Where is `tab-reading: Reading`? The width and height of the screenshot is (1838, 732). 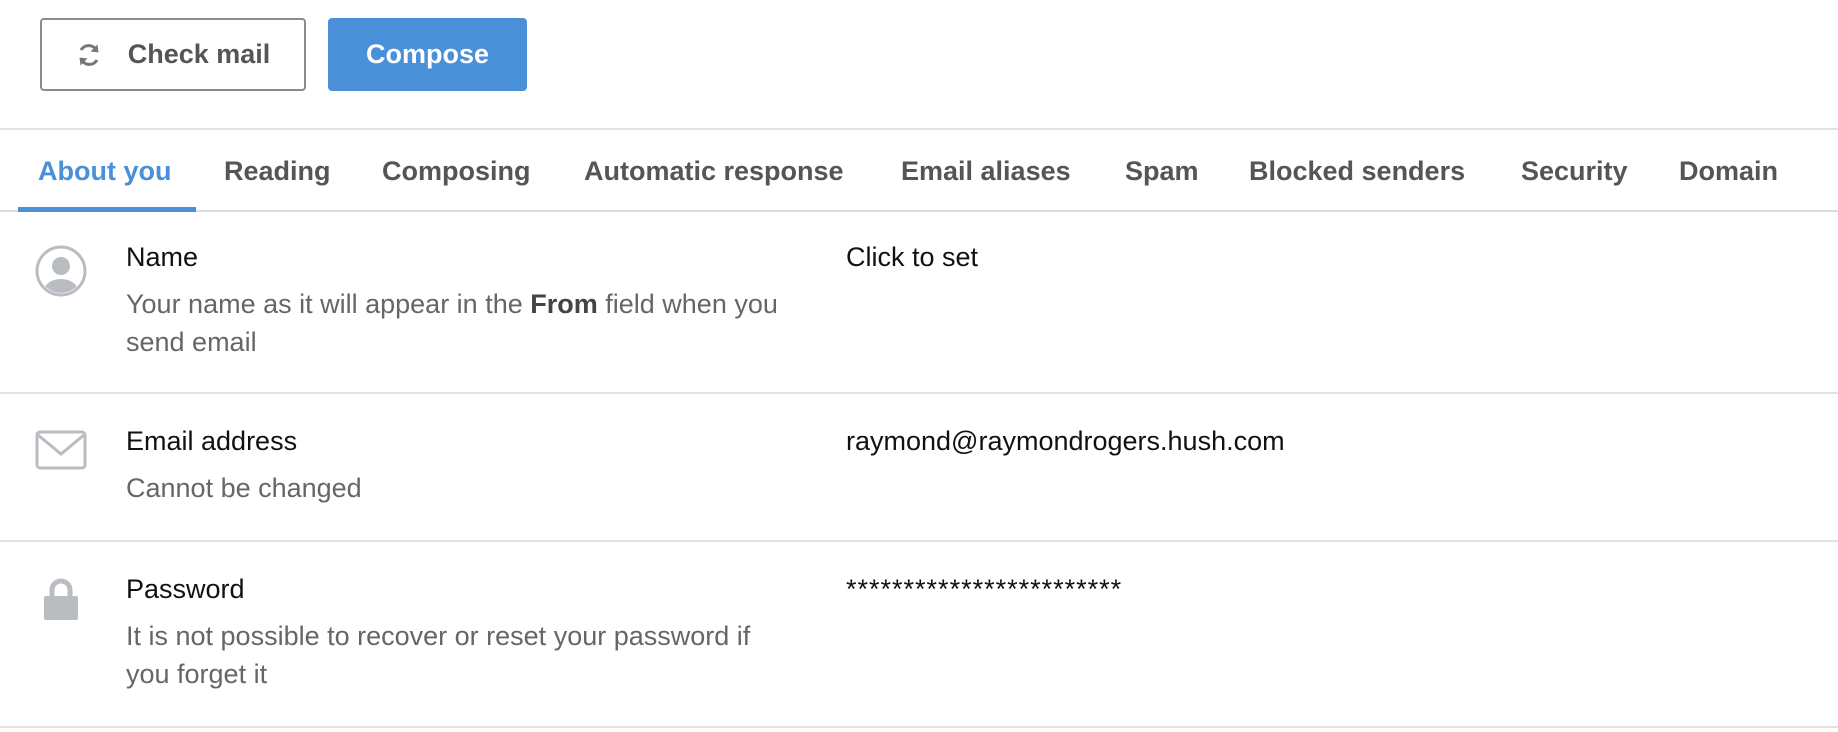 tab-reading: Reading is located at coordinates (277, 171).